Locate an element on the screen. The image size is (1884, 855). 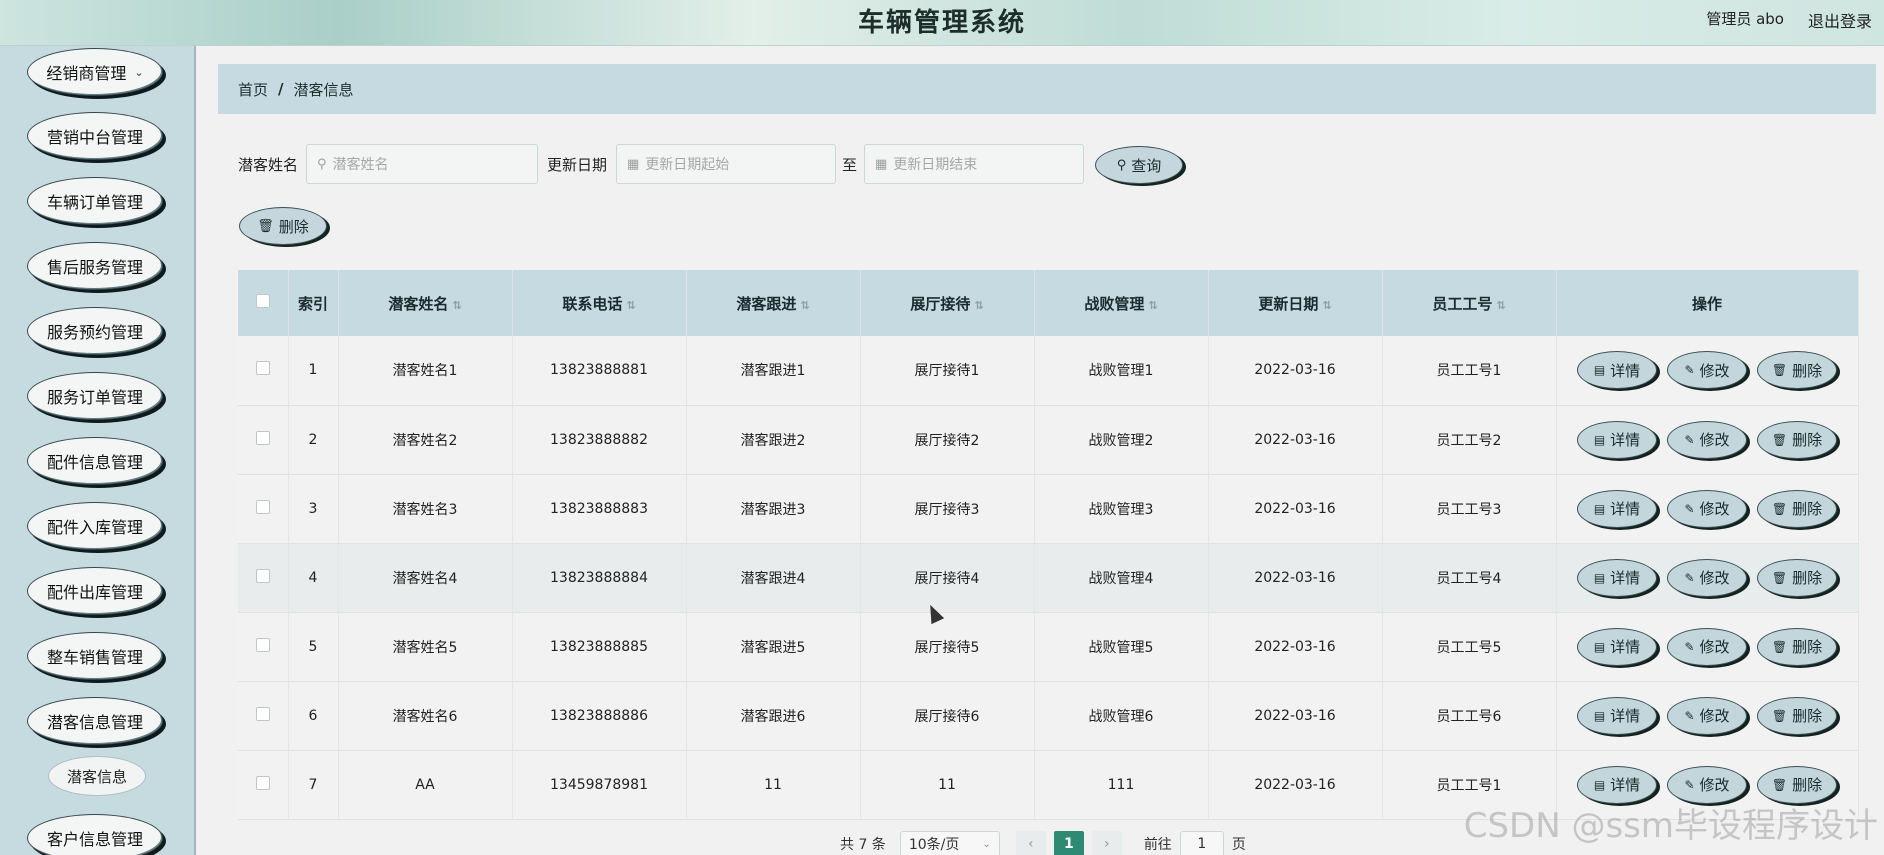
column-header-date: 更新日期 ⇅ is located at coordinates (1295, 303).